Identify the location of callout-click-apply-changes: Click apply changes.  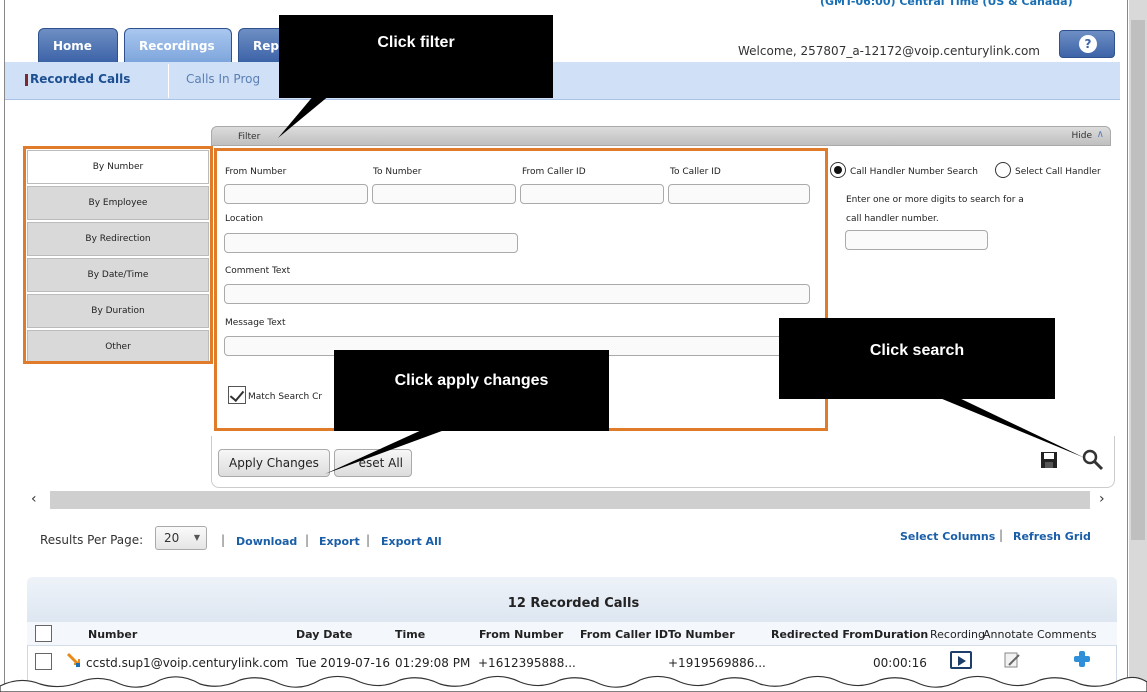
(471, 390).